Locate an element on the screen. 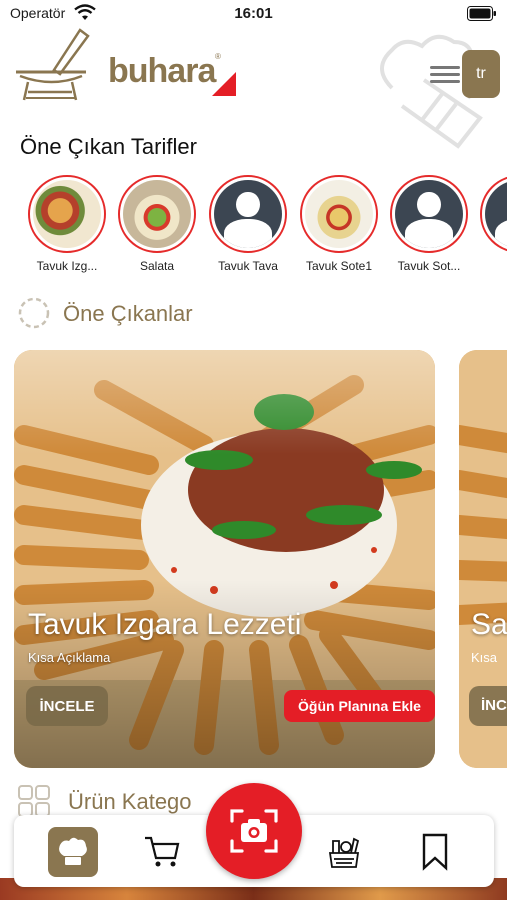 The height and width of the screenshot is (900, 507). featured-recipes-title: Öne Çıkan Tarifler is located at coordinates (108, 146).